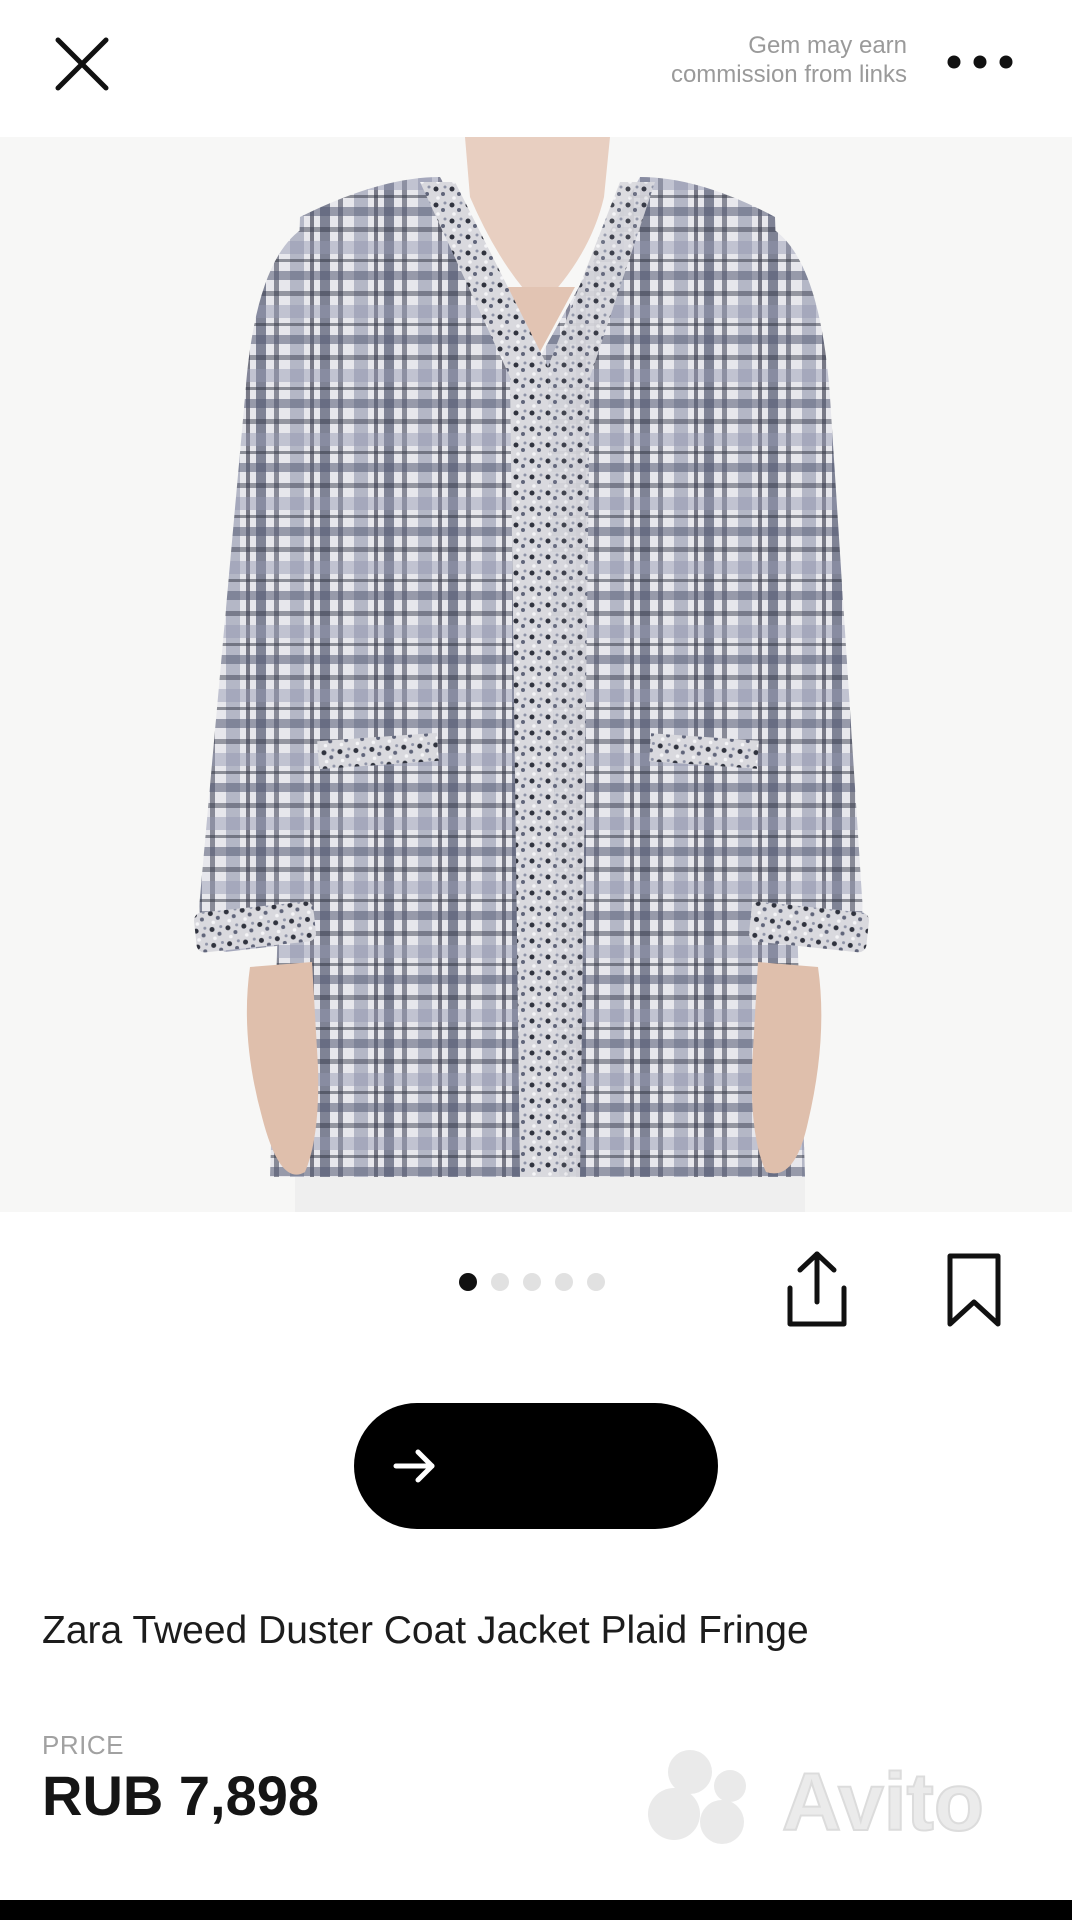  I want to click on share-icon, so click(817, 1289).